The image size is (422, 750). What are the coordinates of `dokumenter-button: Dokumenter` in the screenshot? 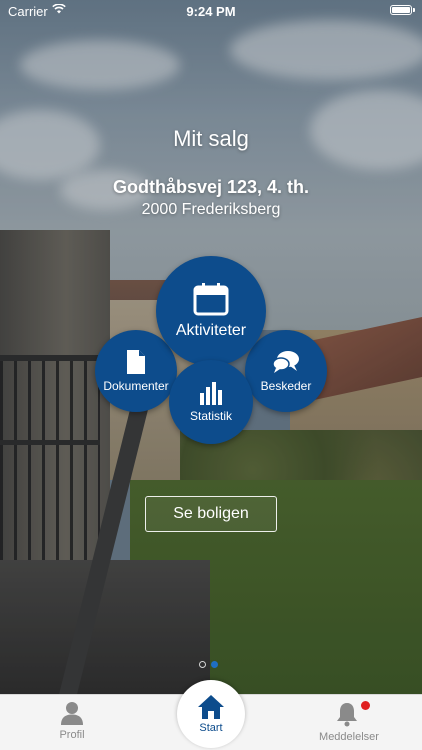 It's located at (136, 371).